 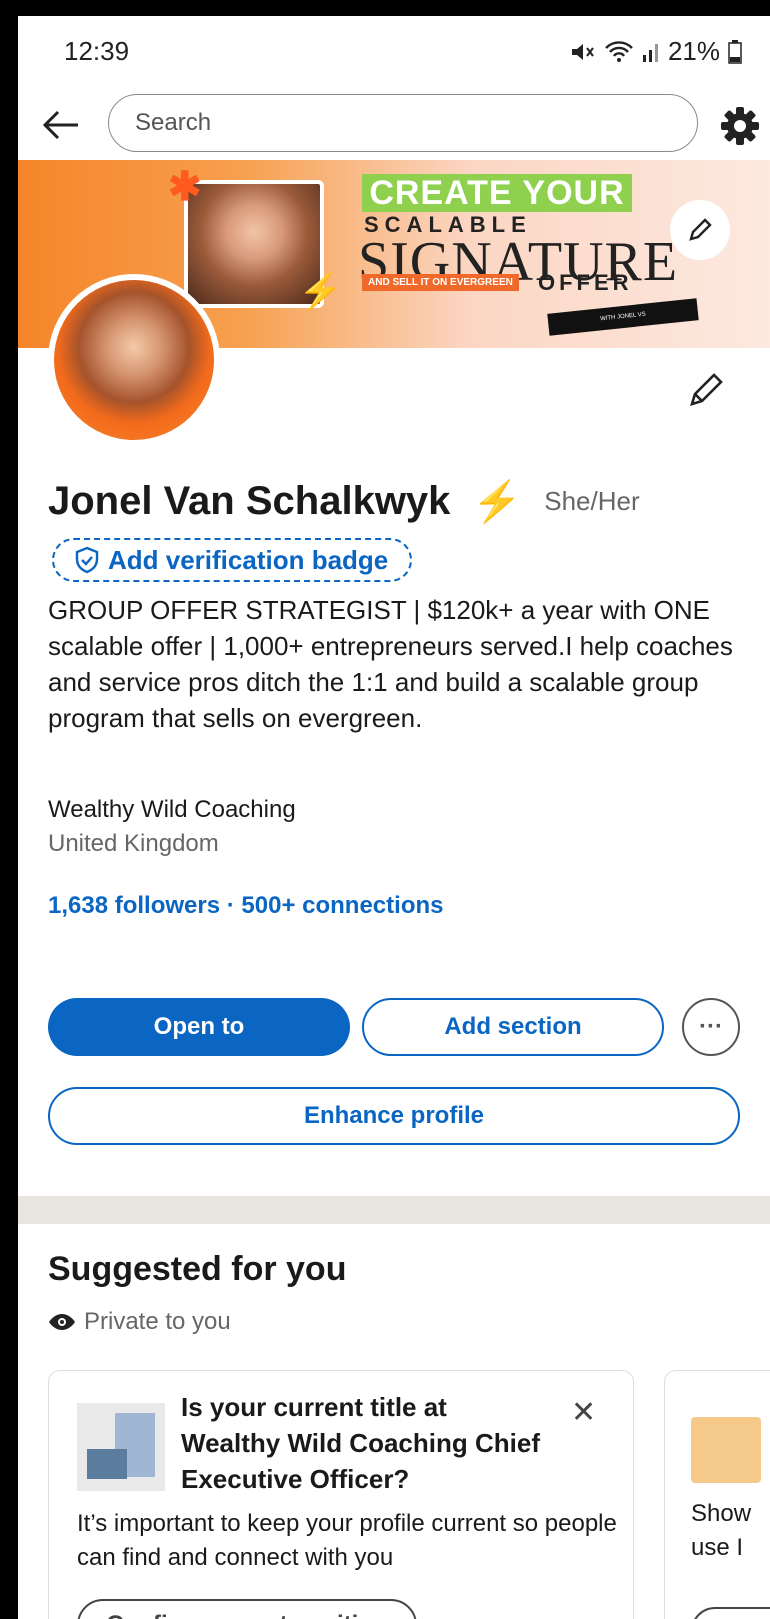 What do you see at coordinates (721, 1531) in the screenshot?
I see `suggestion-2-text: Show use I` at bounding box center [721, 1531].